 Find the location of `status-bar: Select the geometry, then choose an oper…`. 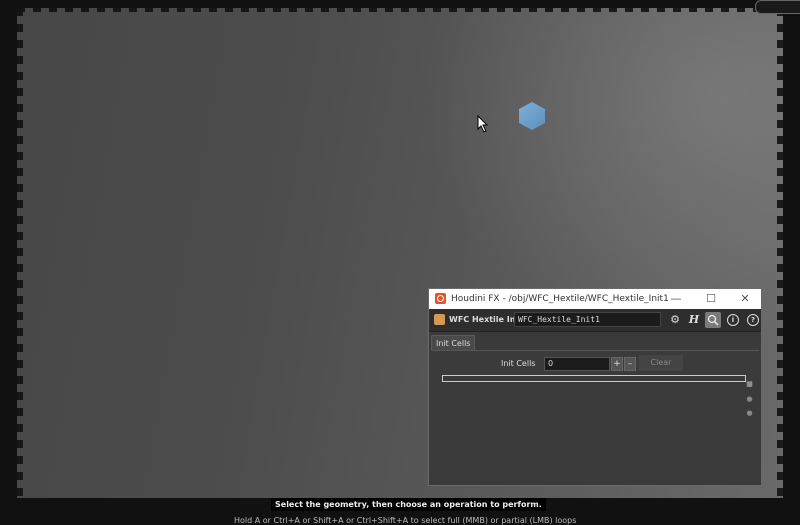

status-bar: Select the geometry, then choose an oper… is located at coordinates (400, 511).